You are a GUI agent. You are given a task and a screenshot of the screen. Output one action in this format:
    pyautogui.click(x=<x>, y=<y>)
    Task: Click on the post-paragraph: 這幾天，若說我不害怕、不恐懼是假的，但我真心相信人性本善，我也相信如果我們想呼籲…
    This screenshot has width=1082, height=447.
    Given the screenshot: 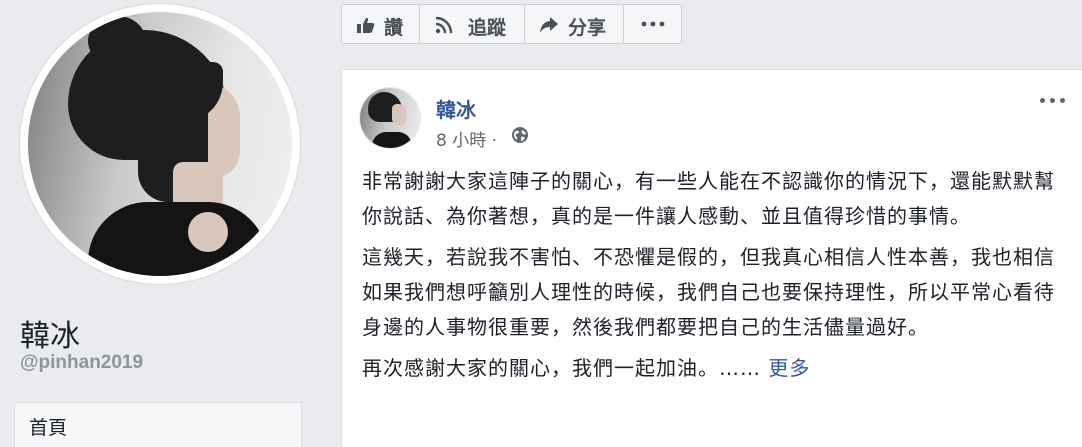 What is the action you would take?
    pyautogui.click(x=708, y=292)
    